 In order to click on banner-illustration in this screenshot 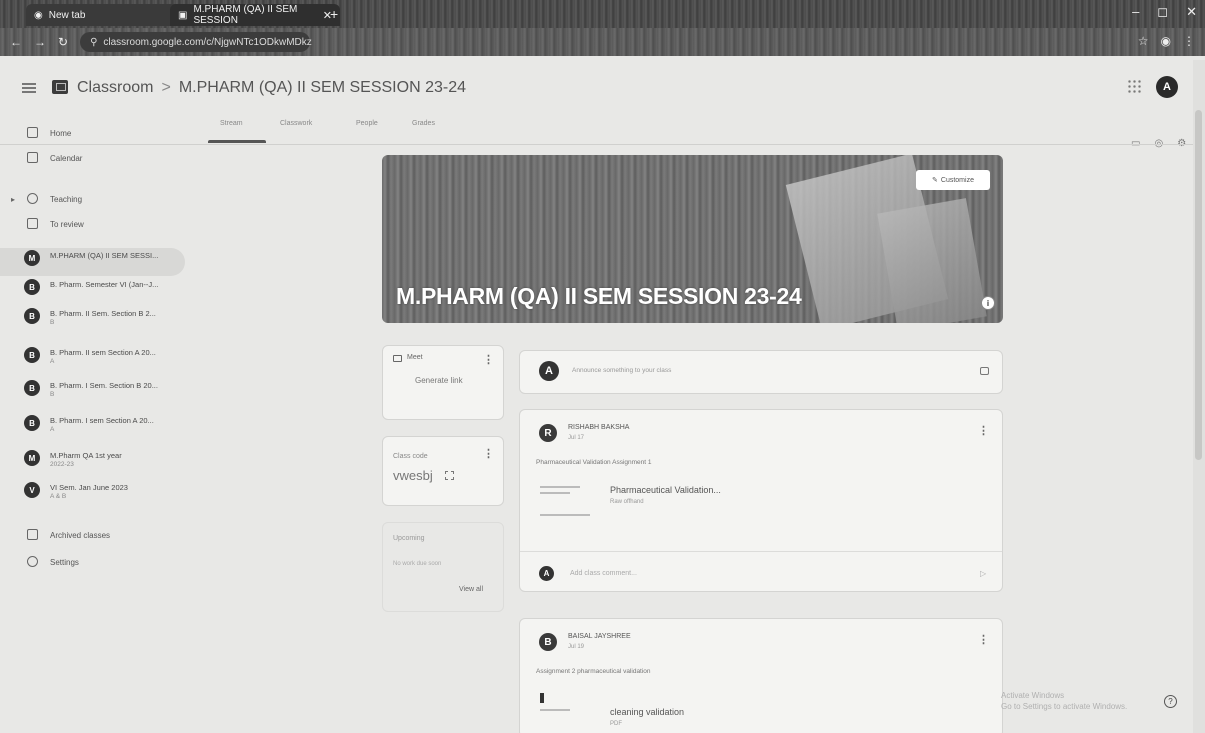, I will do `click(932, 260)`.